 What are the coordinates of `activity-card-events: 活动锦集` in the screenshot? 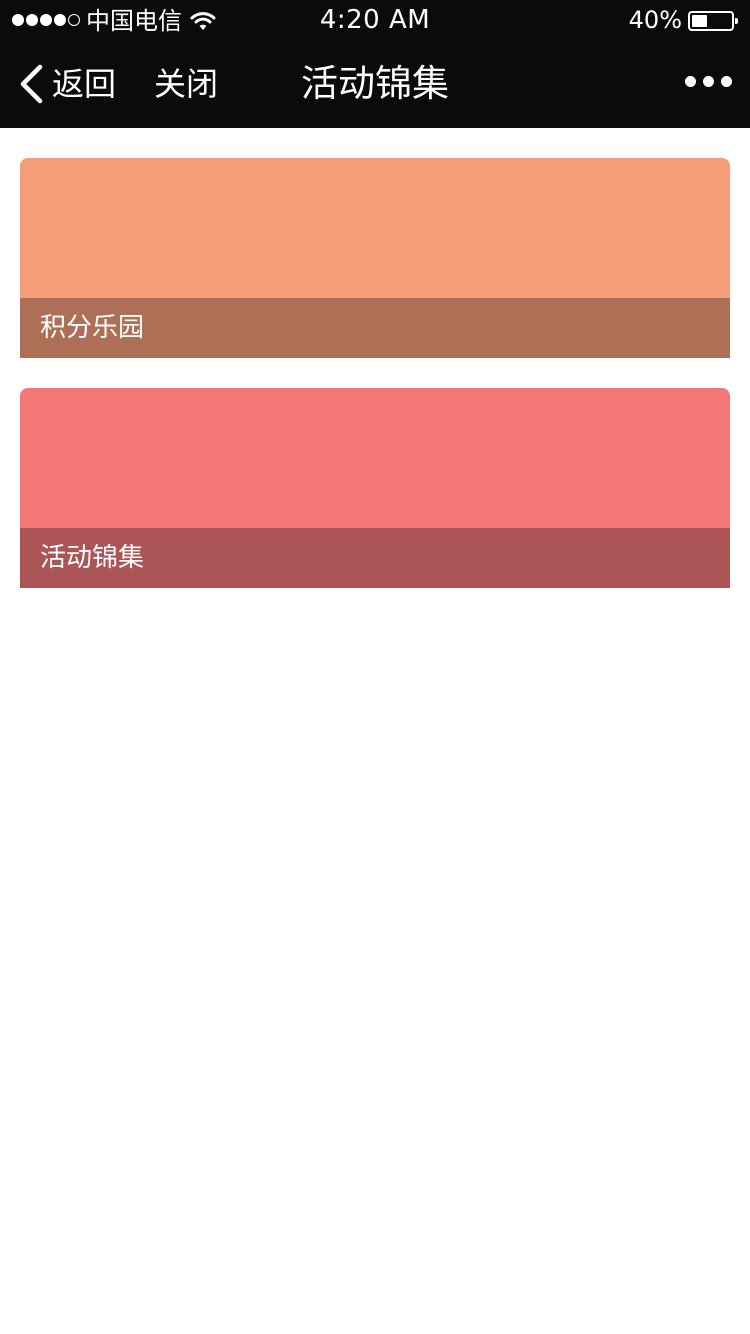 It's located at (375, 488).